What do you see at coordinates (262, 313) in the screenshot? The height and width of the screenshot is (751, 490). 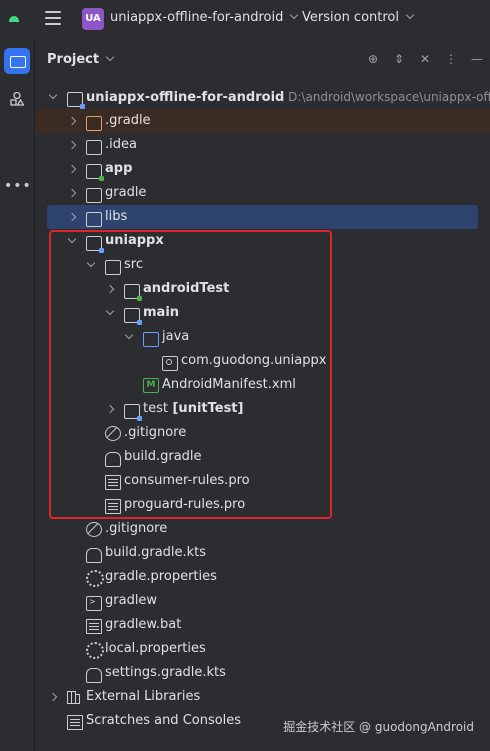 I see `tree-item: main` at bounding box center [262, 313].